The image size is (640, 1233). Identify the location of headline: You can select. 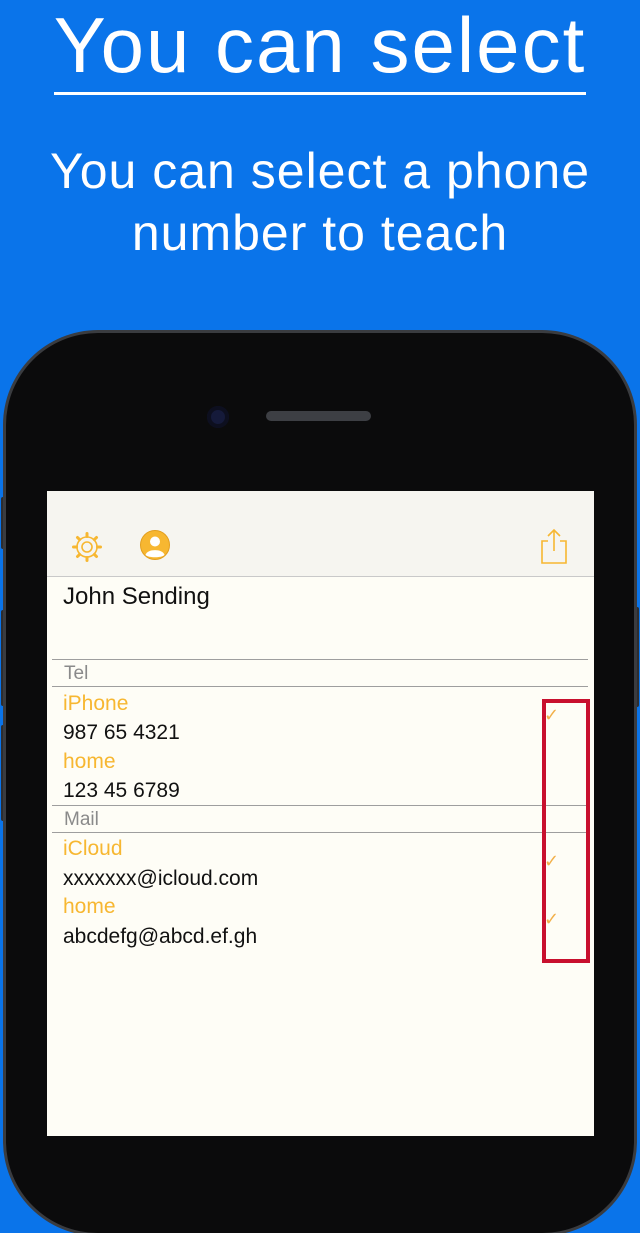
(320, 45).